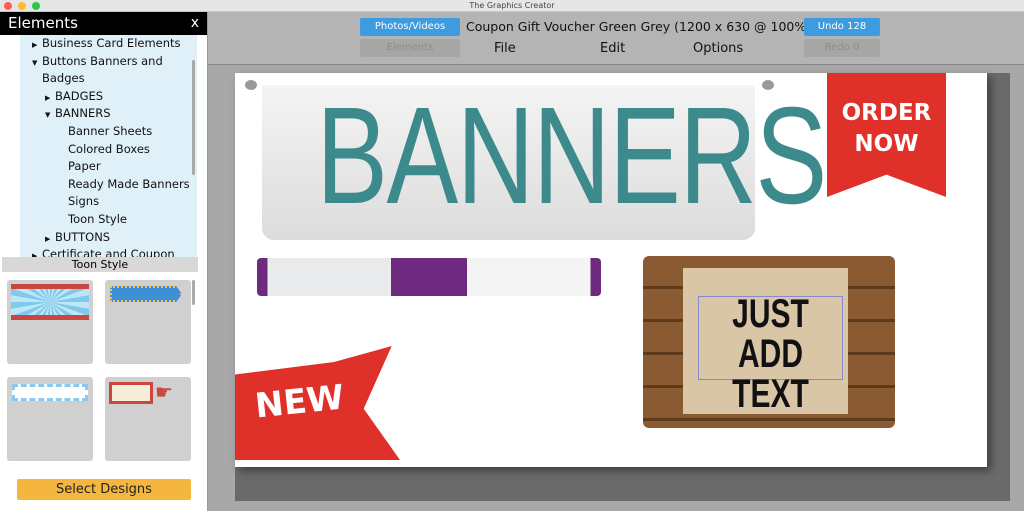 Image resolution: width=1024 pixels, height=511 pixels. Describe the element at coordinates (148, 419) in the screenshot. I see `design-thumbnail: ☛` at that location.